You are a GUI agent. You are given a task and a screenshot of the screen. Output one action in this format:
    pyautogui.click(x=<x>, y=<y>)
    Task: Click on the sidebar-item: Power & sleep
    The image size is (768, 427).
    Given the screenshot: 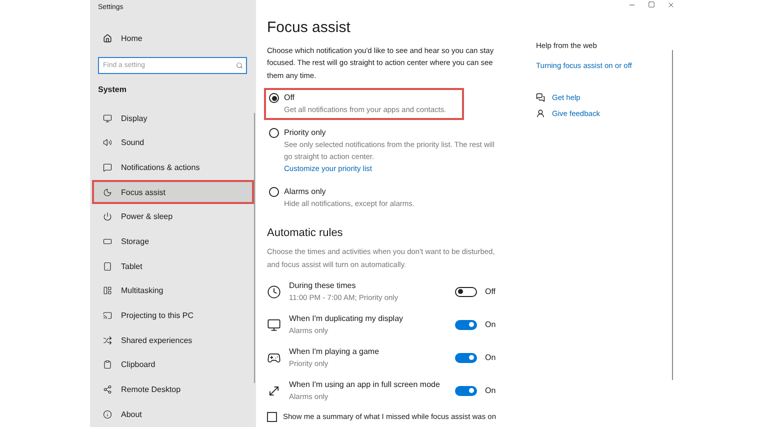 What is the action you would take?
    pyautogui.click(x=173, y=217)
    